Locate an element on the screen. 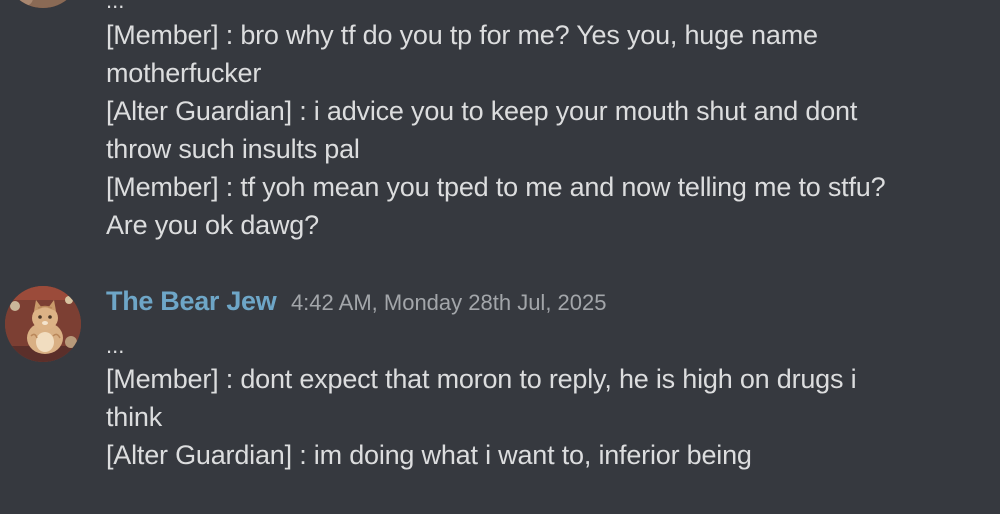 This screenshot has height=514, width=1000. author-name: The Bear Jew is located at coordinates (191, 301).